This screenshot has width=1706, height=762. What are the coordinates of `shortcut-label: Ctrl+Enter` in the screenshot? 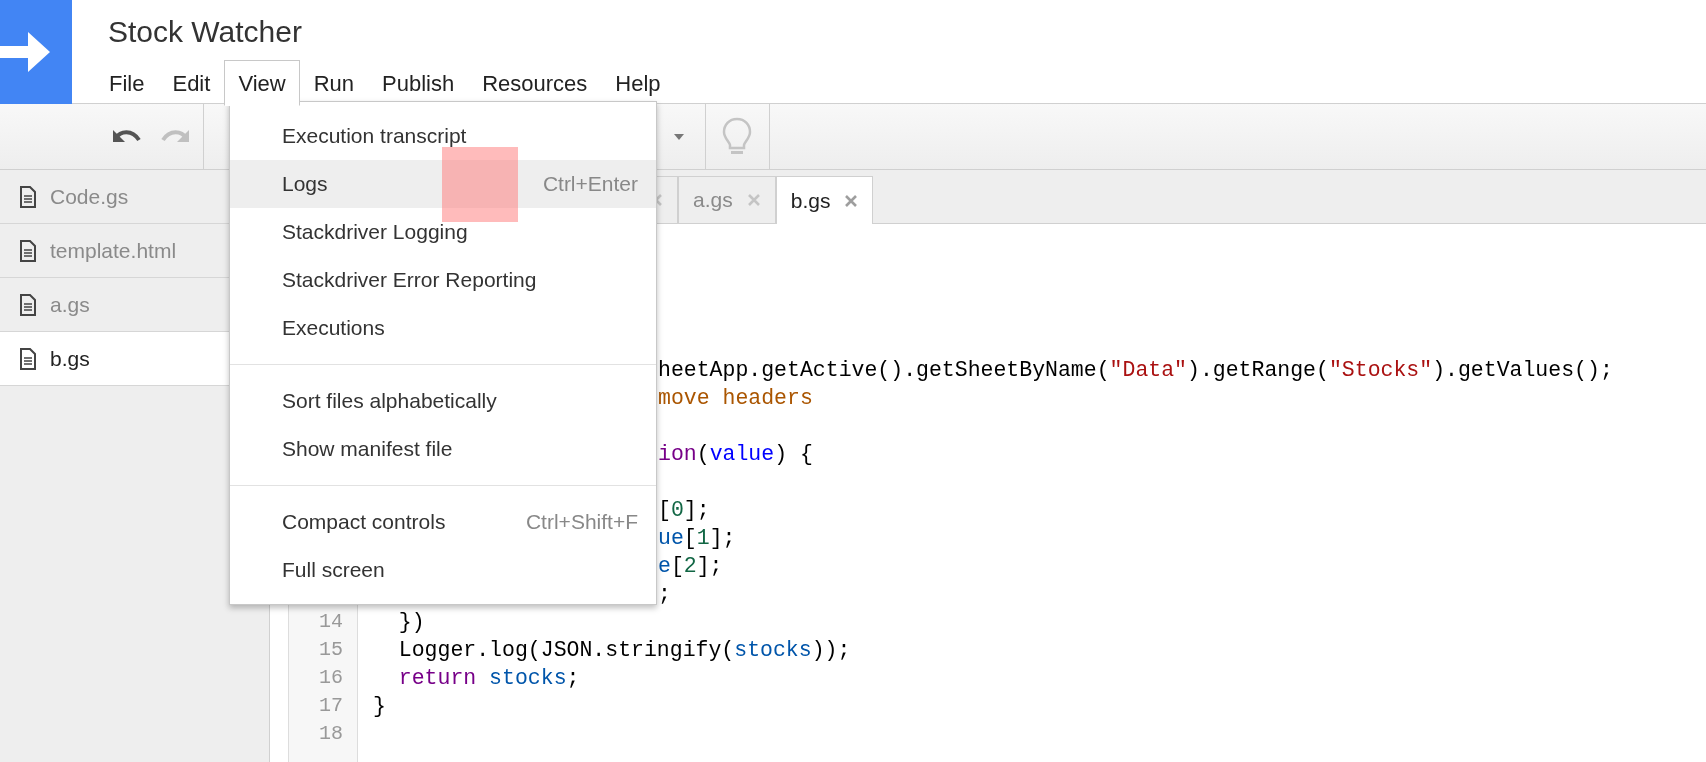 It's located at (590, 184).